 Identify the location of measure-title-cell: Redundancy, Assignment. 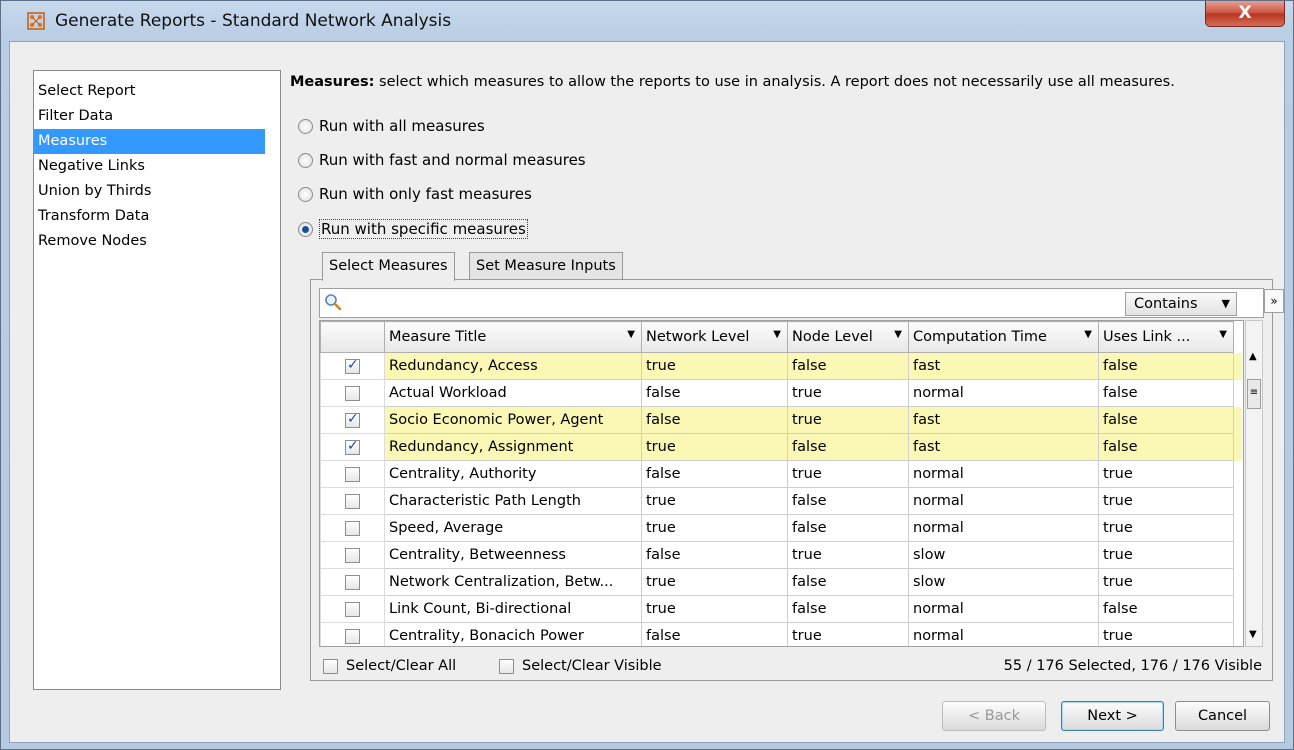
(513, 447).